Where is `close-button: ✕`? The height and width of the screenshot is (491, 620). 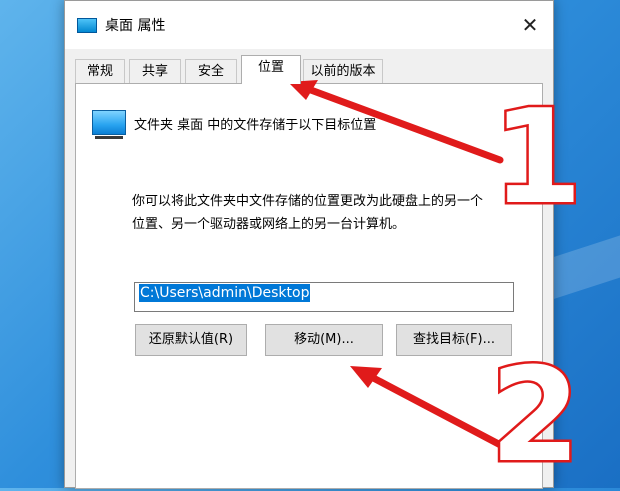 close-button: ✕ is located at coordinates (530, 25).